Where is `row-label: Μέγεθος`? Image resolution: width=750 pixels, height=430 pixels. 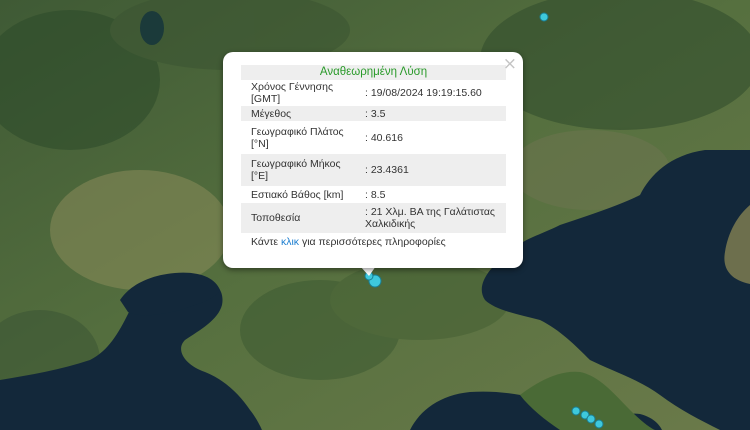 row-label: Μέγεθος is located at coordinates (294, 113).